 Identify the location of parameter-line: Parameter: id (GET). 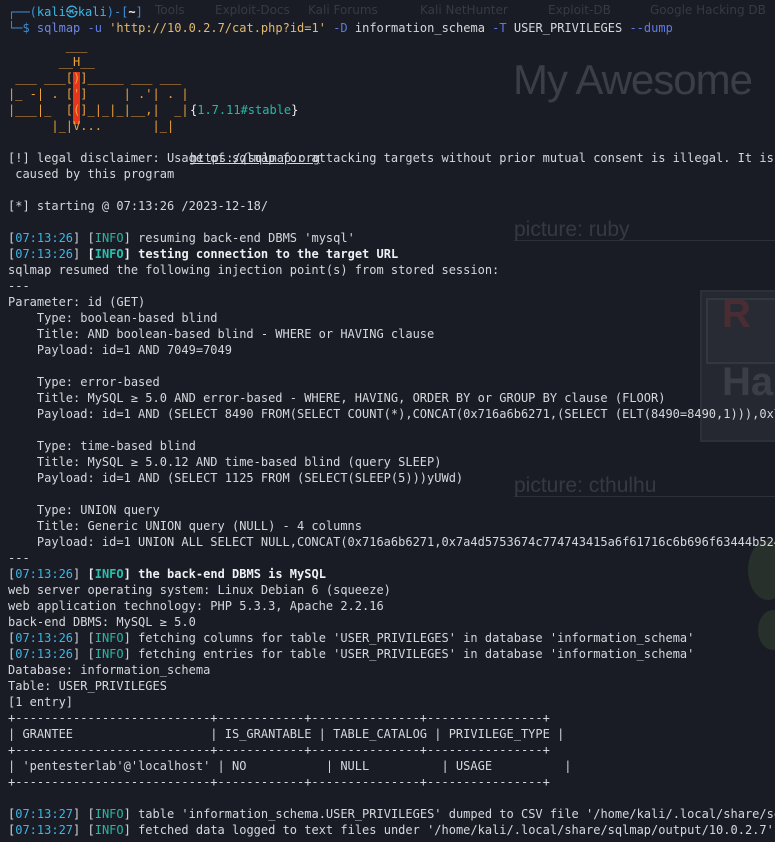
(77, 302).